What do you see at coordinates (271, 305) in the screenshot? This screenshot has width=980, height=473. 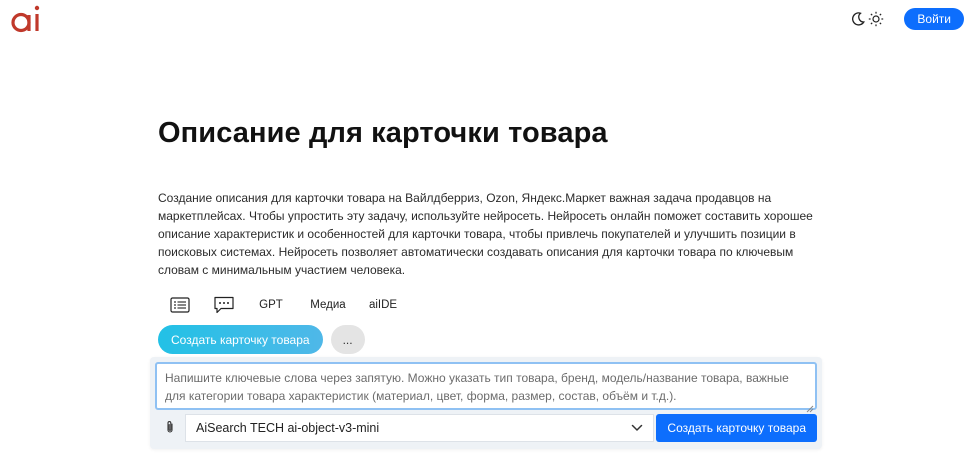 I see `tab-gpt: GPT` at bounding box center [271, 305].